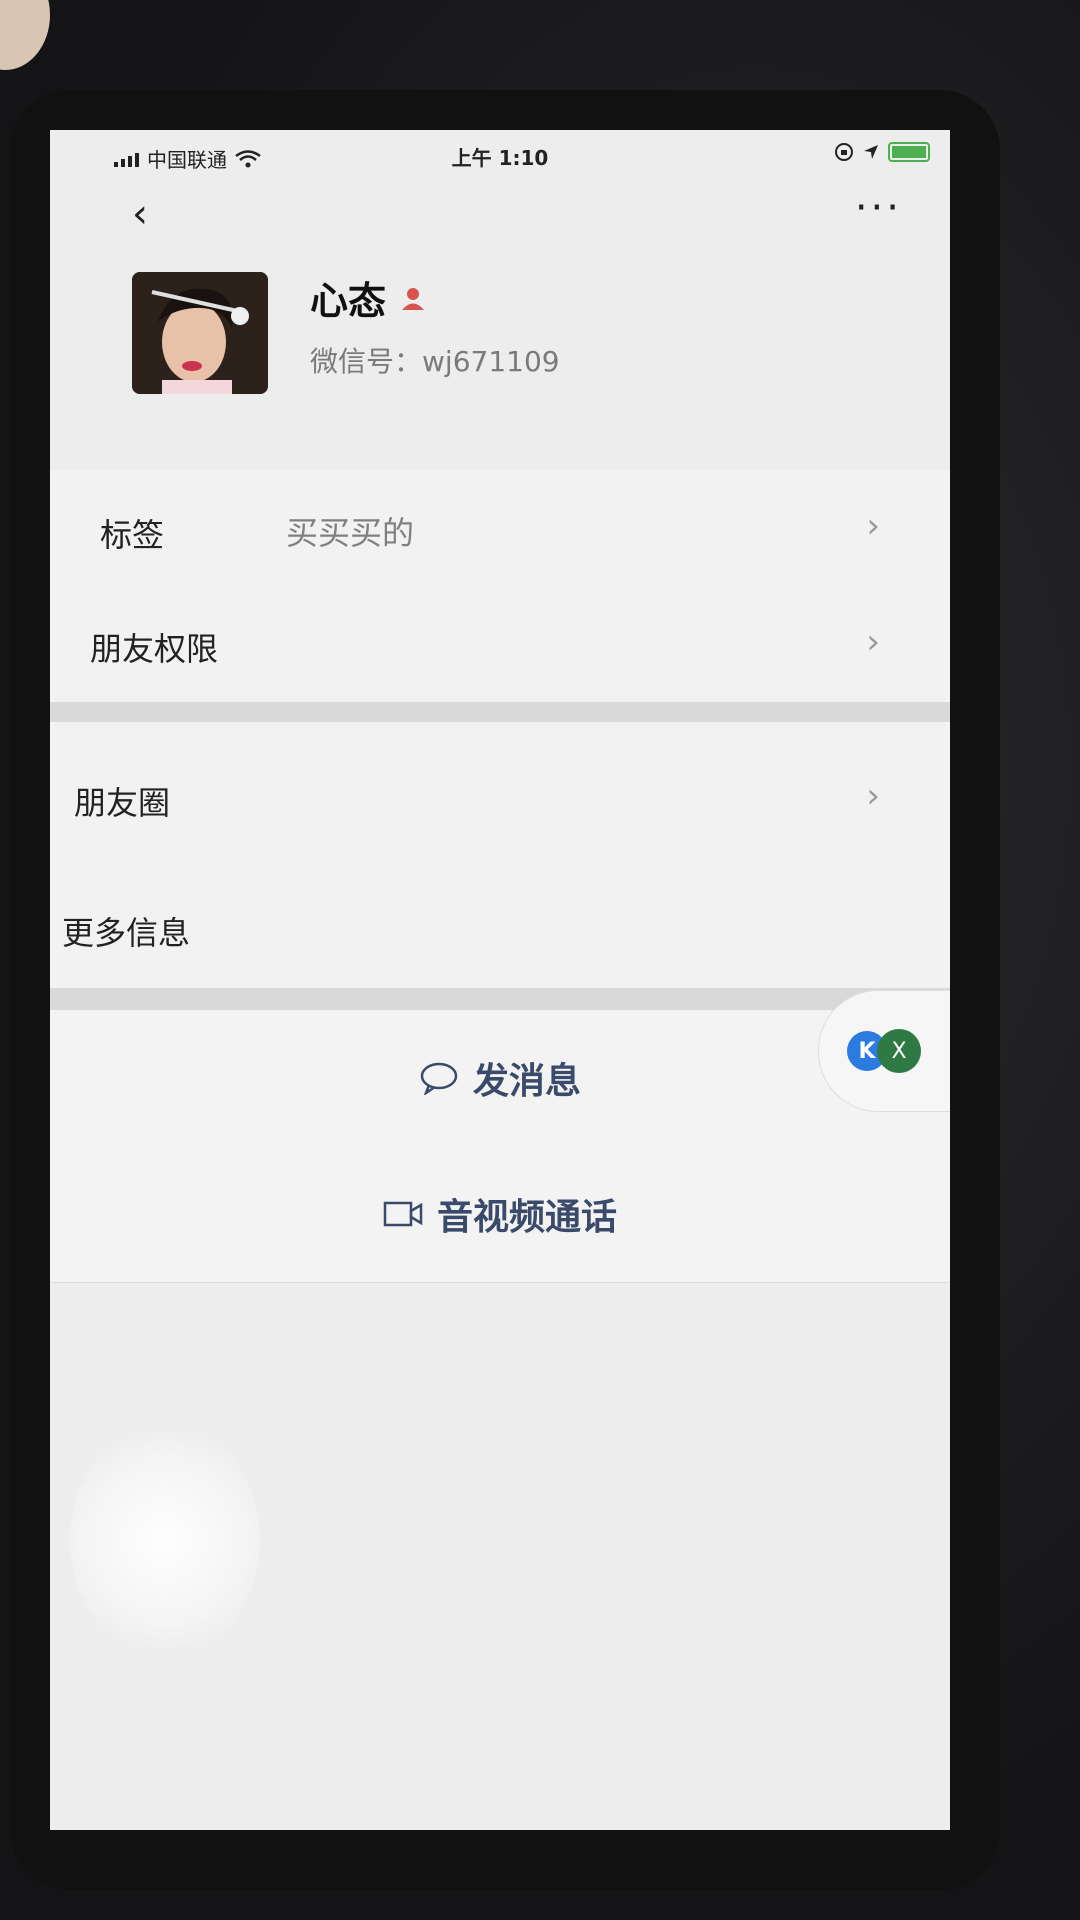 The image size is (1080, 1920). I want to click on status-bar: 中国联通 上午 1:10, so click(500, 155).